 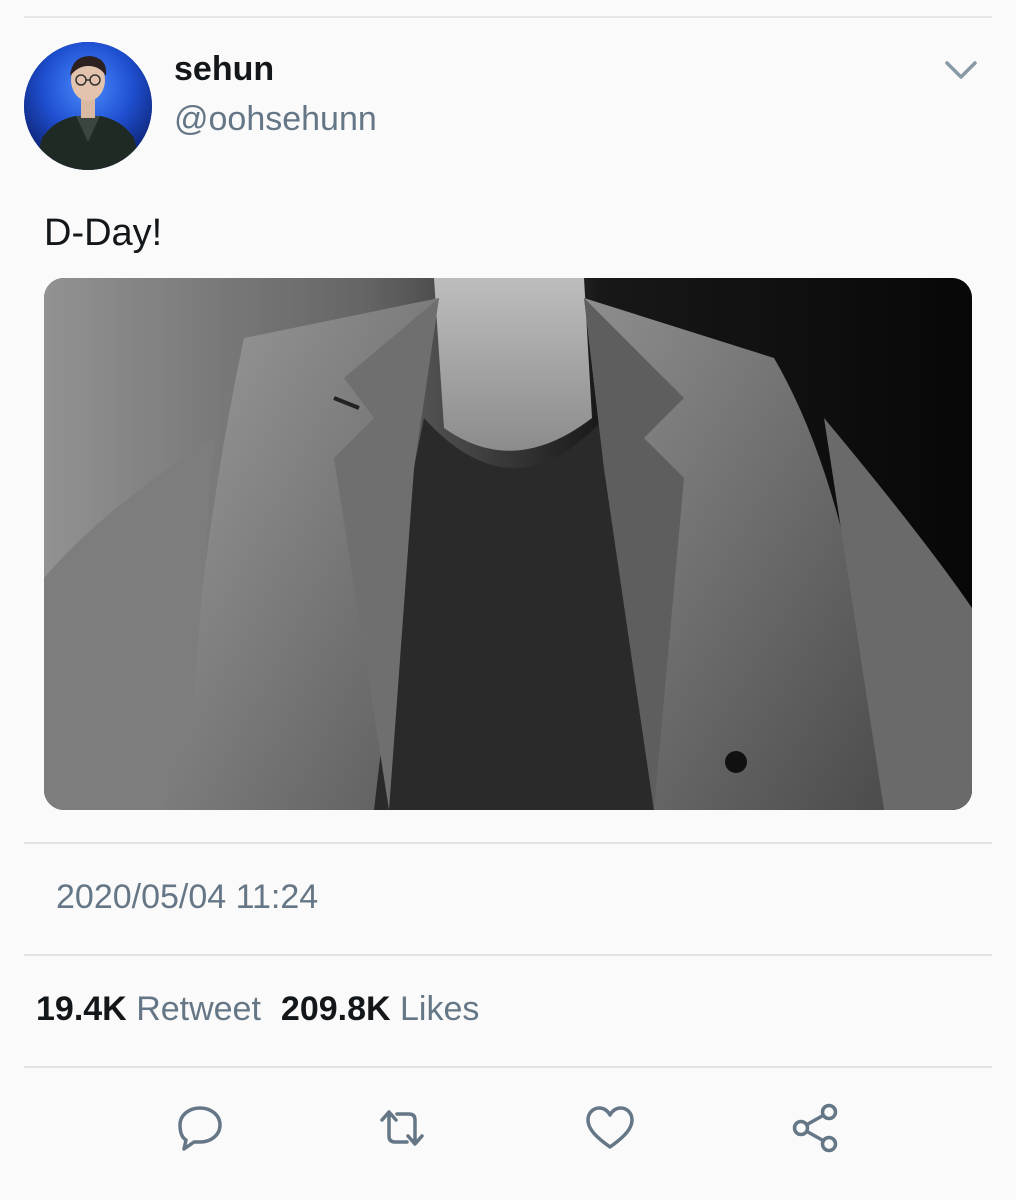 I want to click on like-stat: 209.8K Likes, so click(x=380, y=1009).